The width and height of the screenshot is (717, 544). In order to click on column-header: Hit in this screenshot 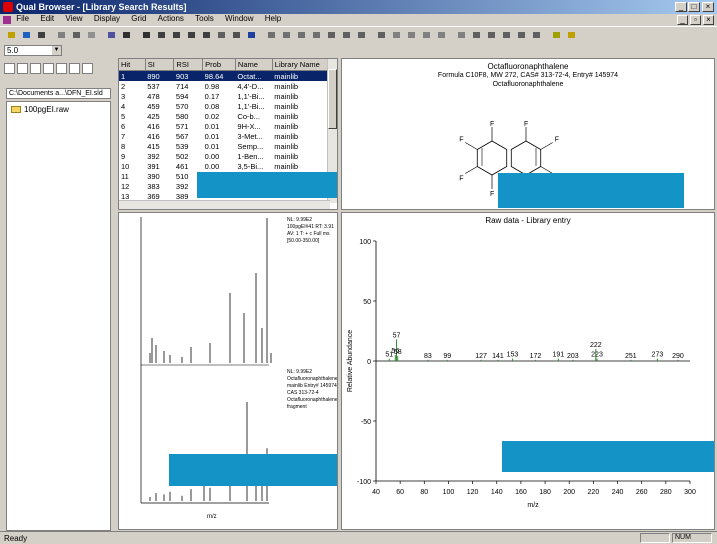, I will do `click(132, 65)`.